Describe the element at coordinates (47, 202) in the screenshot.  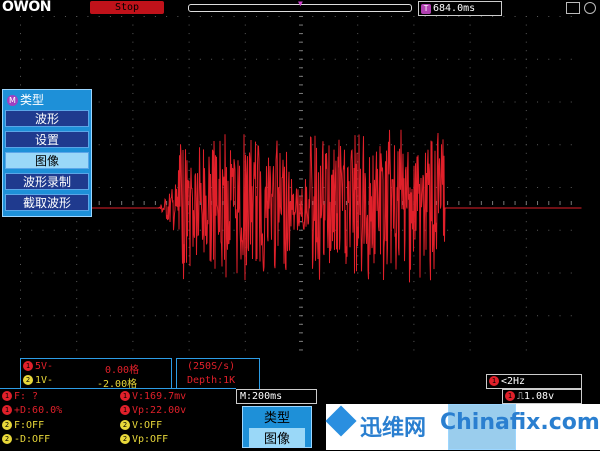
I see `menu-item-capture-waveform: 截取波形` at that location.